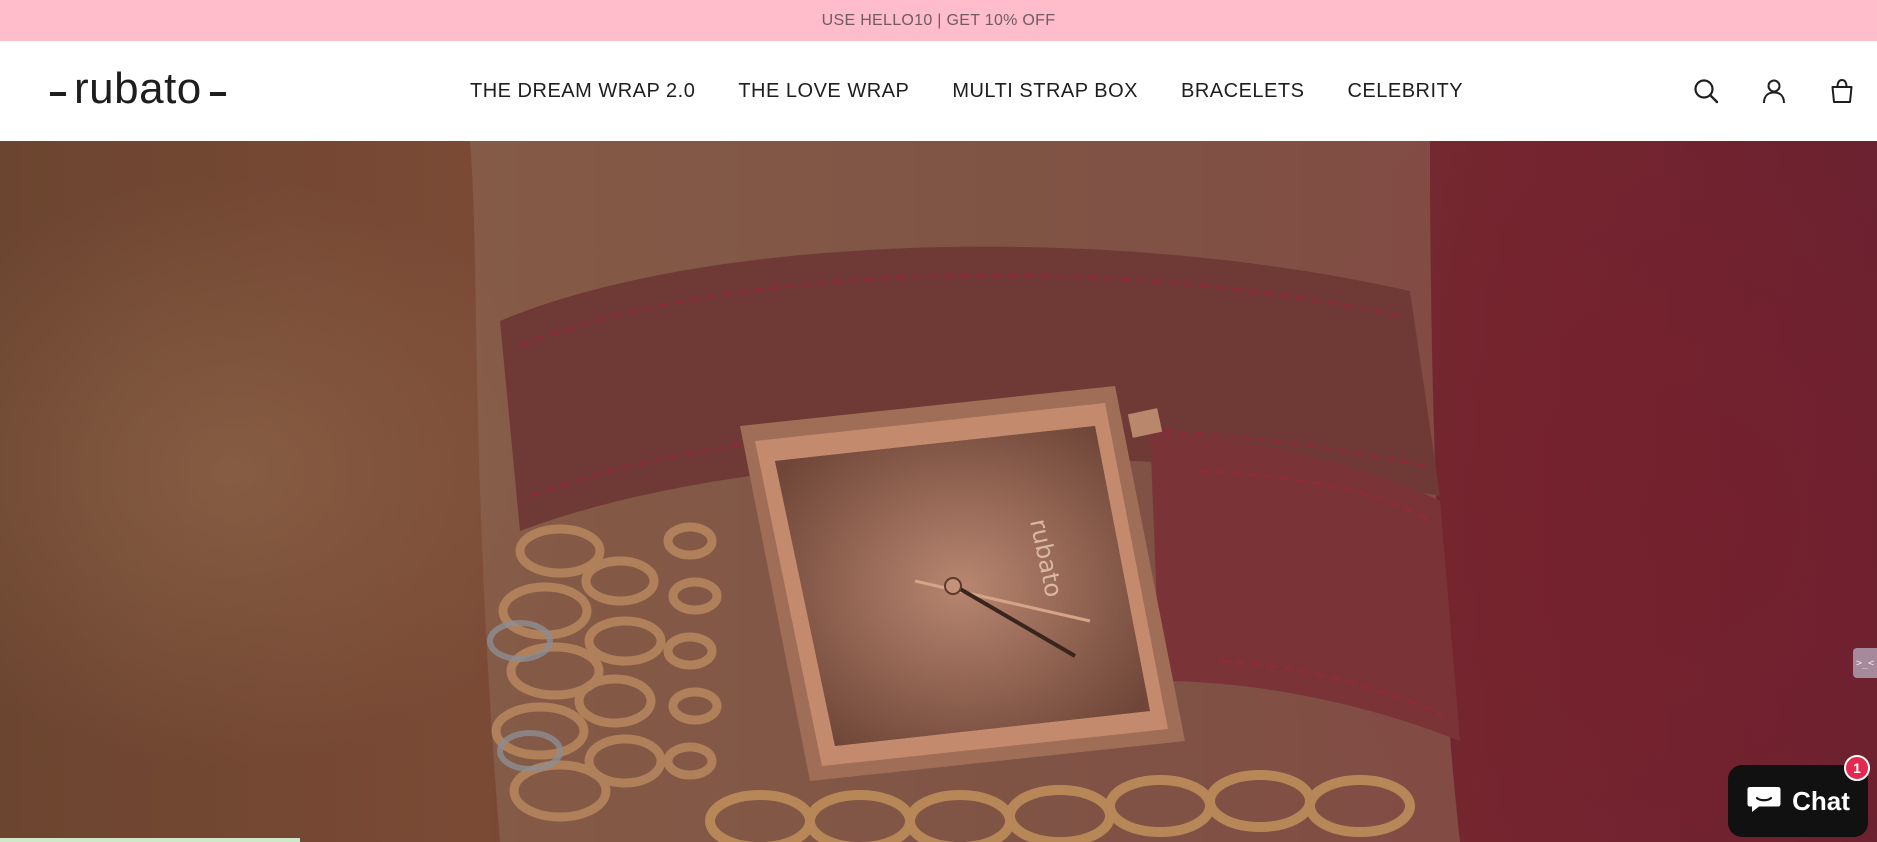  Describe the element at coordinates (1242, 91) in the screenshot. I see `nav-item-bracelets: BRACELETS` at that location.